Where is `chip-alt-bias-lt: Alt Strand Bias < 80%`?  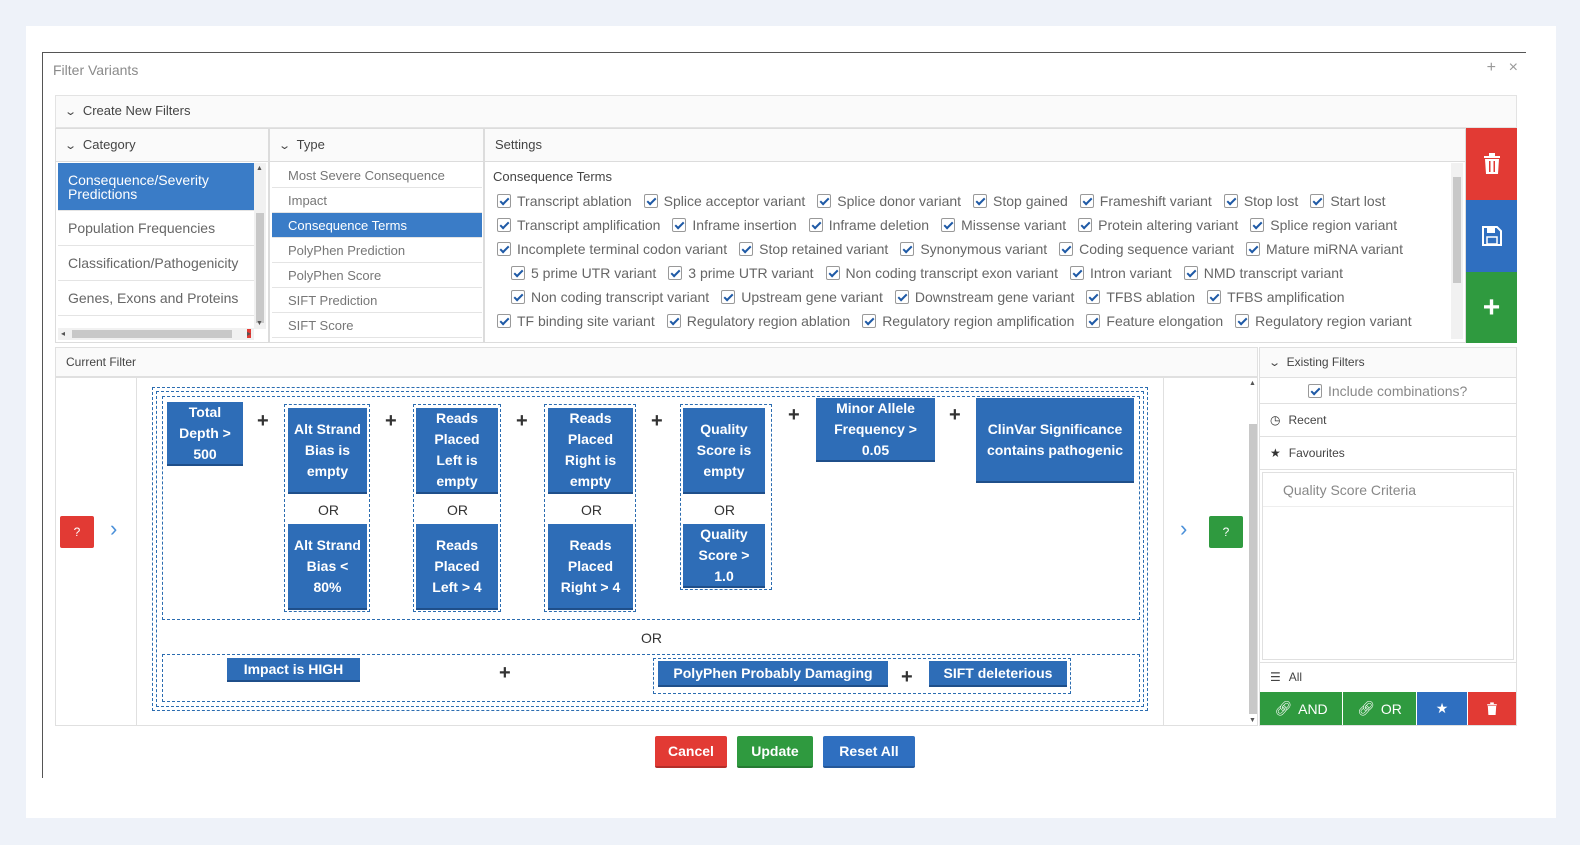
chip-alt-bias-lt: Alt Strand Bias < 80% is located at coordinates (327, 567).